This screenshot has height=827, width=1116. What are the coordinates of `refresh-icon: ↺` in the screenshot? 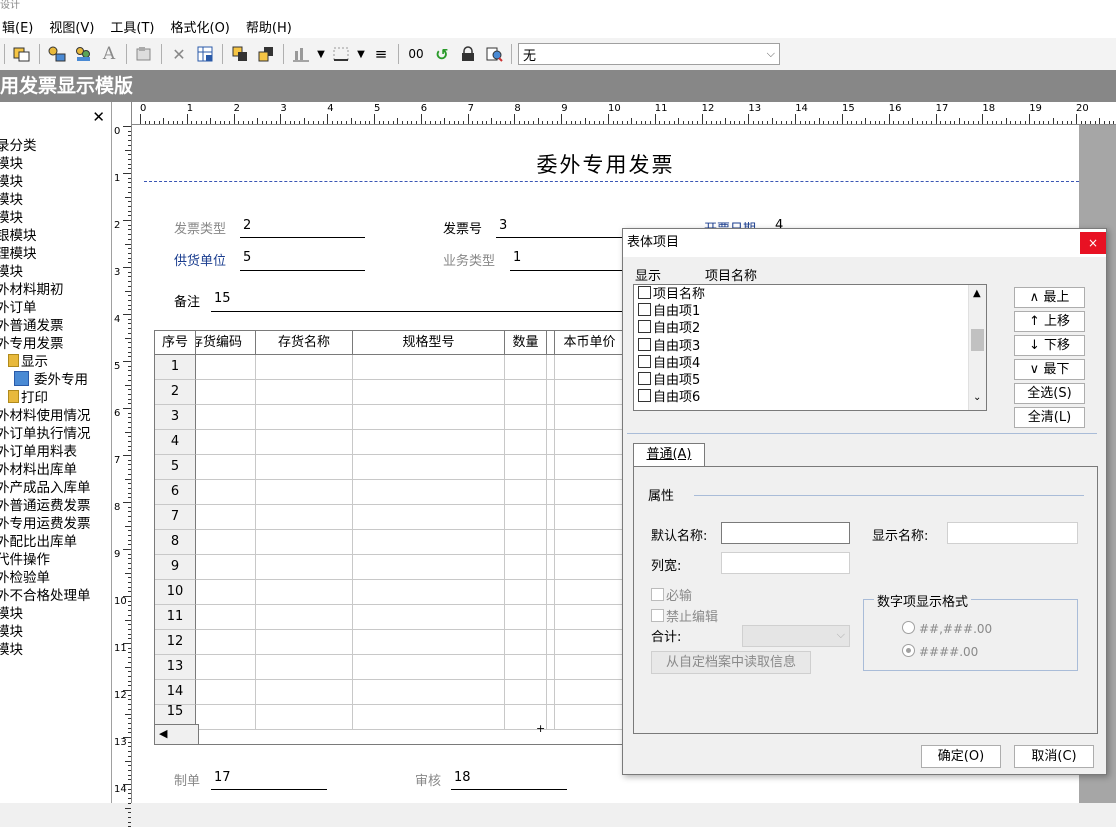 It's located at (442, 54).